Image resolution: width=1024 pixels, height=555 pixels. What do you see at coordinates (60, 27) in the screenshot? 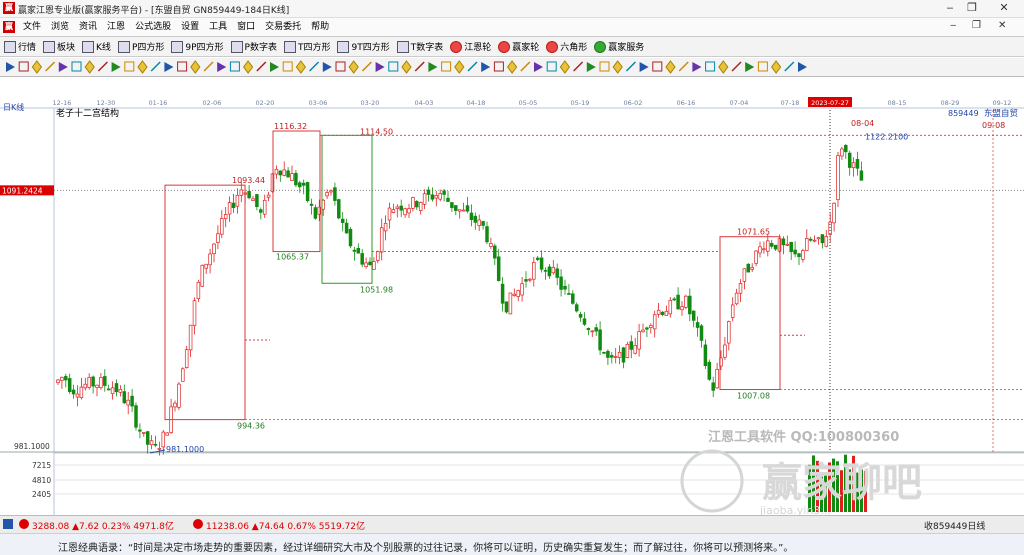
I see `menu-item-1: 浏览` at bounding box center [60, 27].